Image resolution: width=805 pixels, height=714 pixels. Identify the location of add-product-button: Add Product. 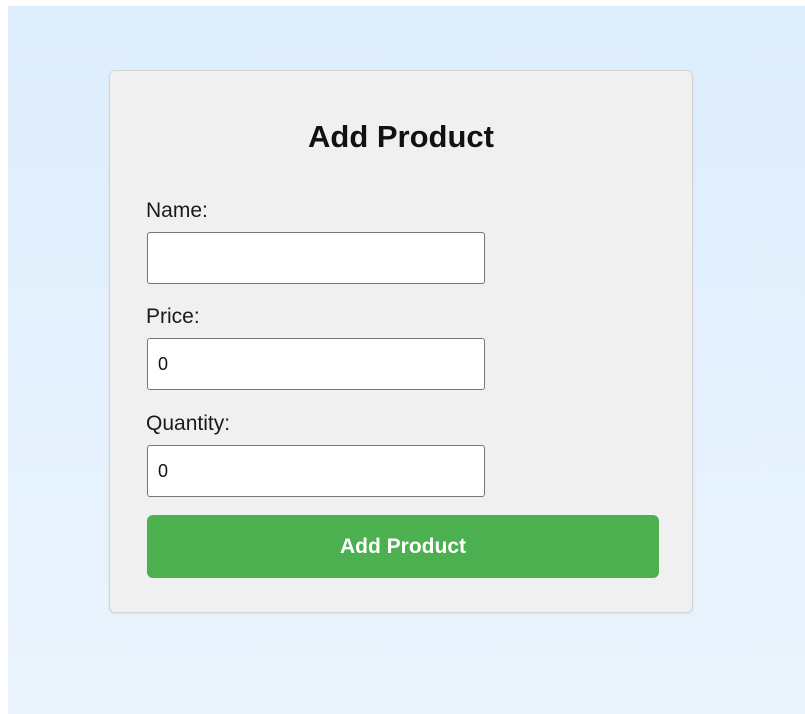
(403, 546).